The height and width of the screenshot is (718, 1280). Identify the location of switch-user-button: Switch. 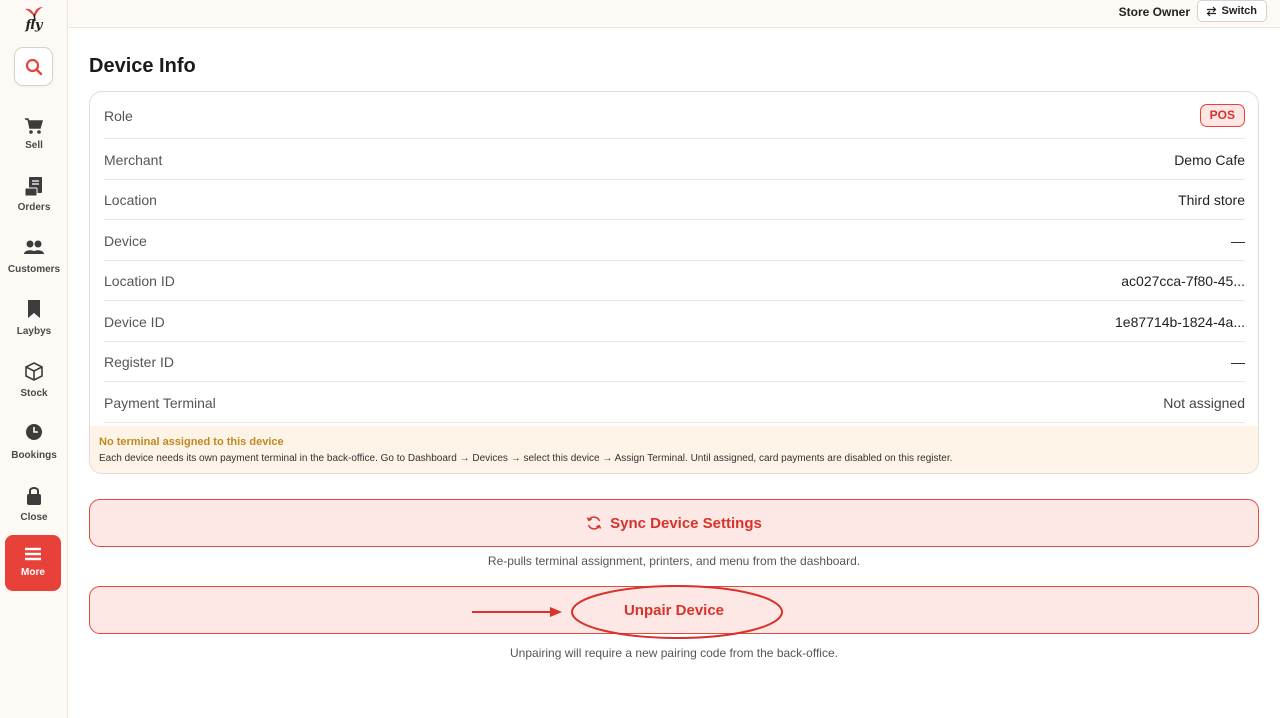
(1231, 11).